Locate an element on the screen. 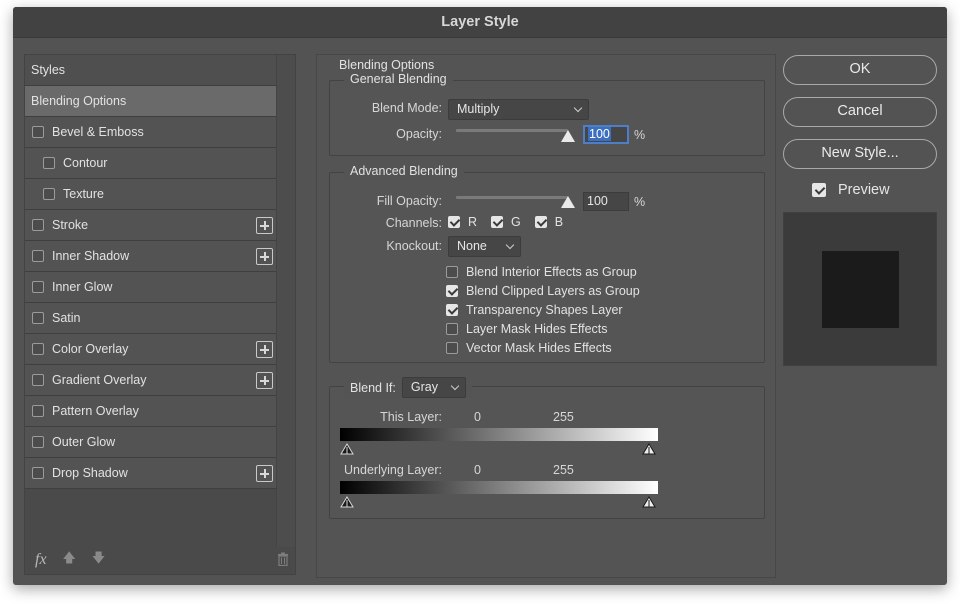 Image resolution: width=960 pixels, height=604 pixels. style-item-label: Contour is located at coordinates (85, 163).